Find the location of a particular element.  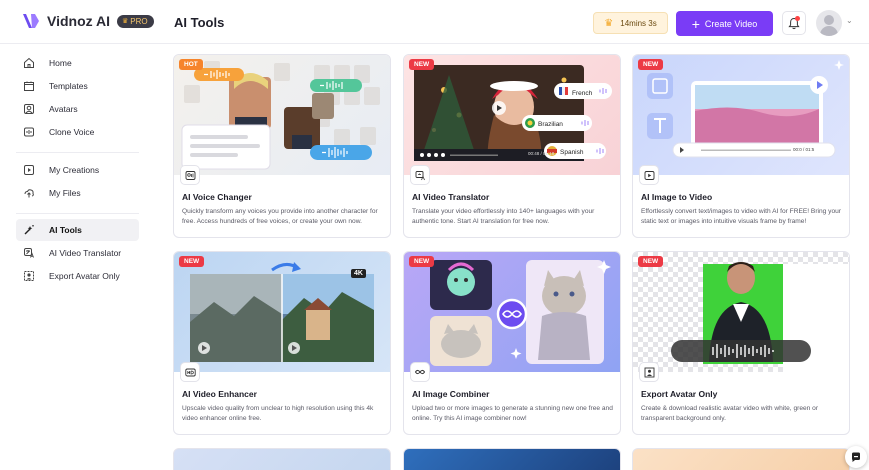

card-image: 00:48 / 01:18 French Brazilian Spanish is located at coordinates (512, 115).